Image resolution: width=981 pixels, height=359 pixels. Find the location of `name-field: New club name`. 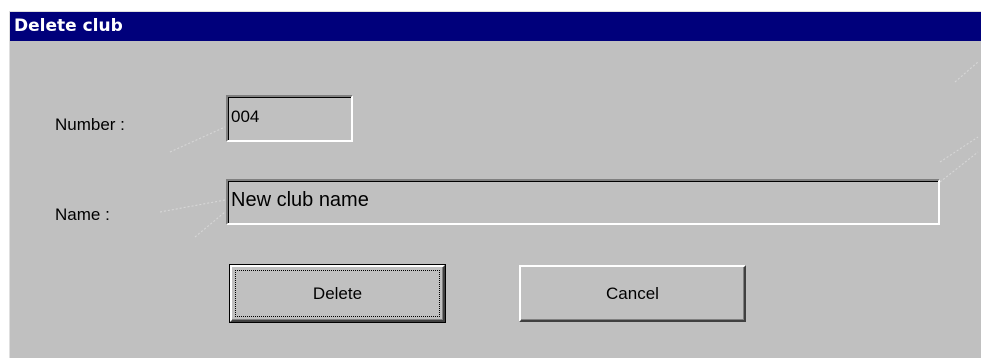

name-field: New club name is located at coordinates (583, 202).